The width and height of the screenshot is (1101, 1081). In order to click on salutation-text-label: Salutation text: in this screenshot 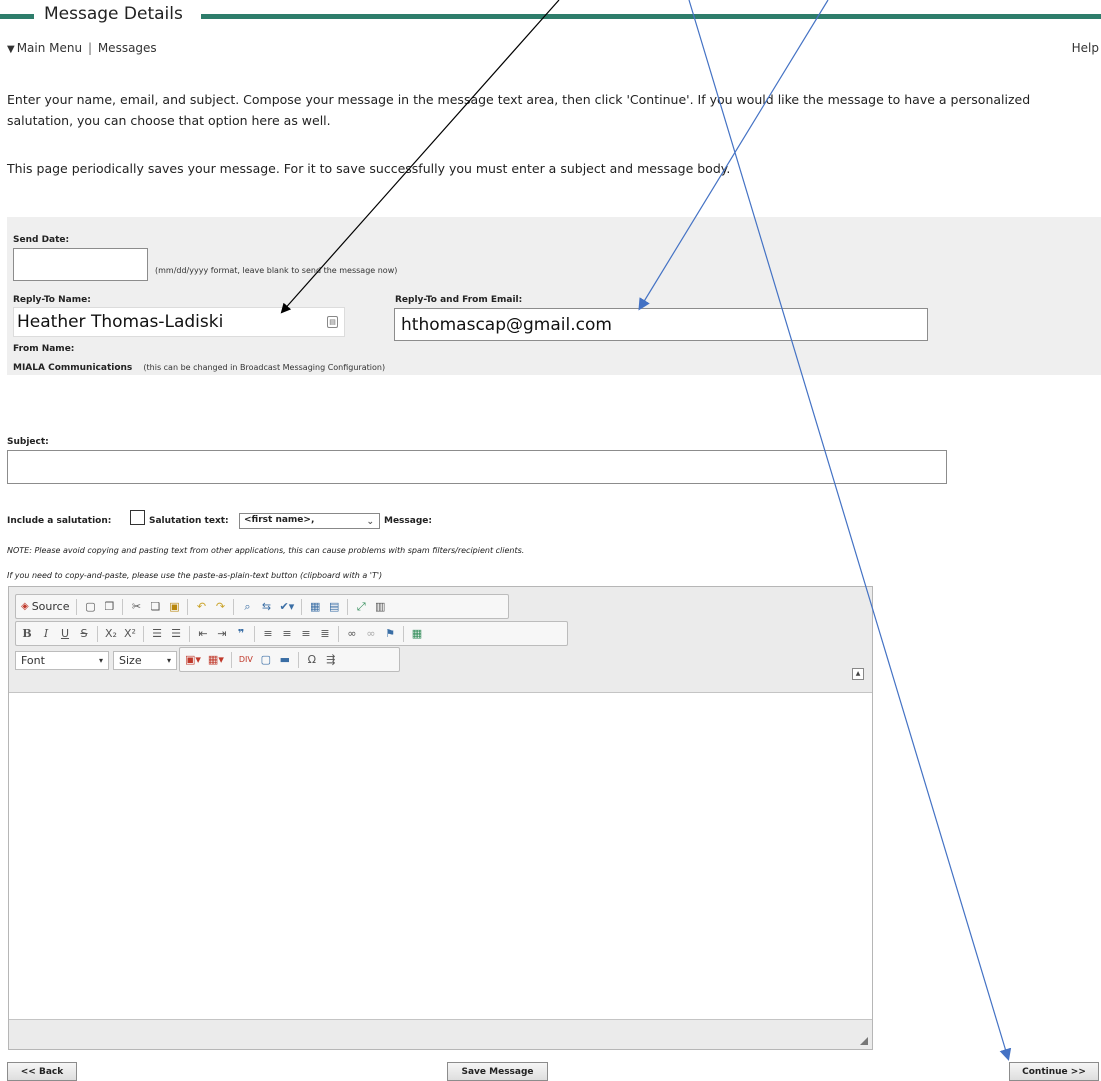, I will do `click(189, 521)`.